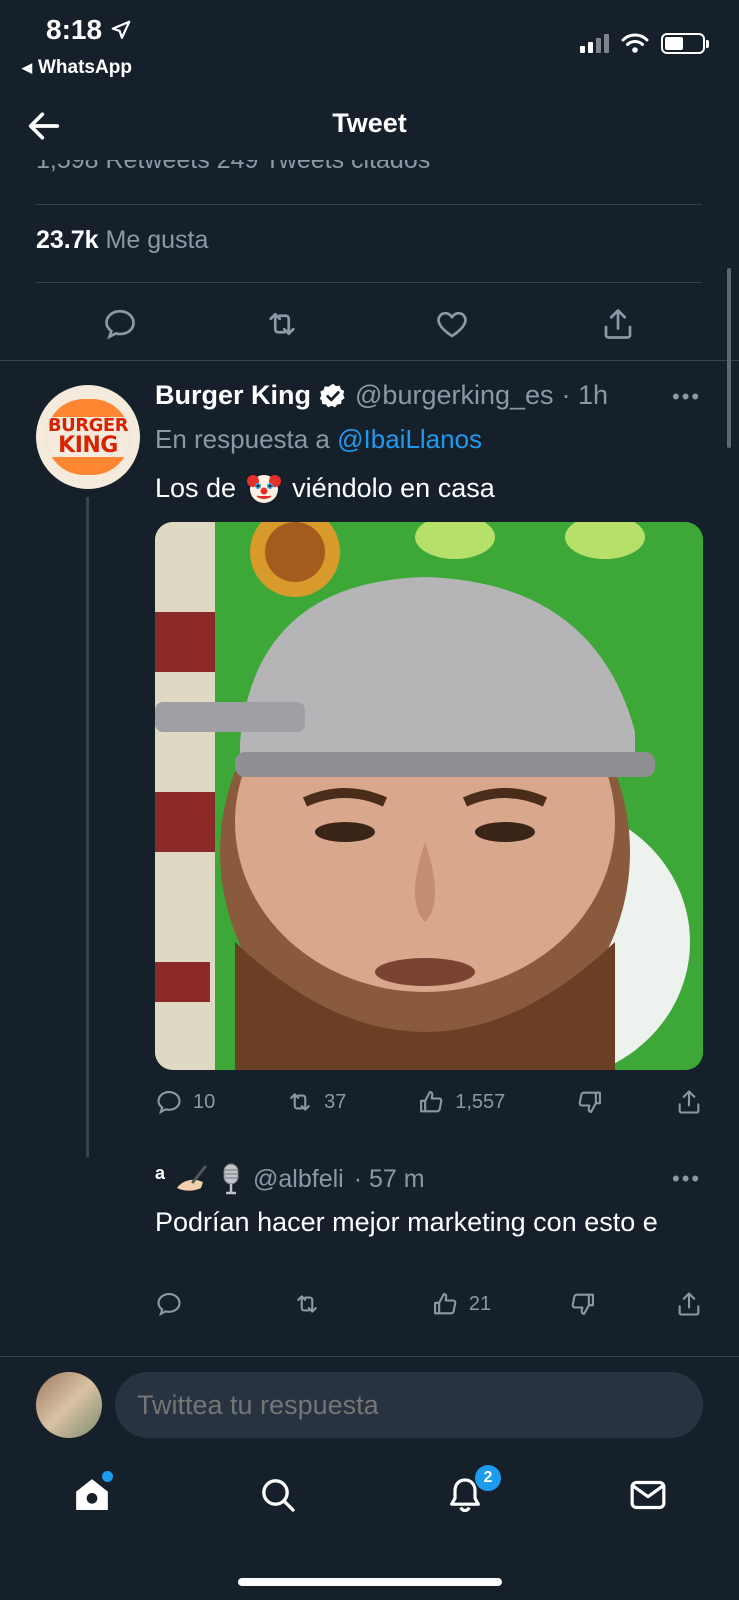 This screenshot has height=1600, width=739. What do you see at coordinates (122, 240) in the screenshot?
I see `likes-stat: 23.7k Me gusta` at bounding box center [122, 240].